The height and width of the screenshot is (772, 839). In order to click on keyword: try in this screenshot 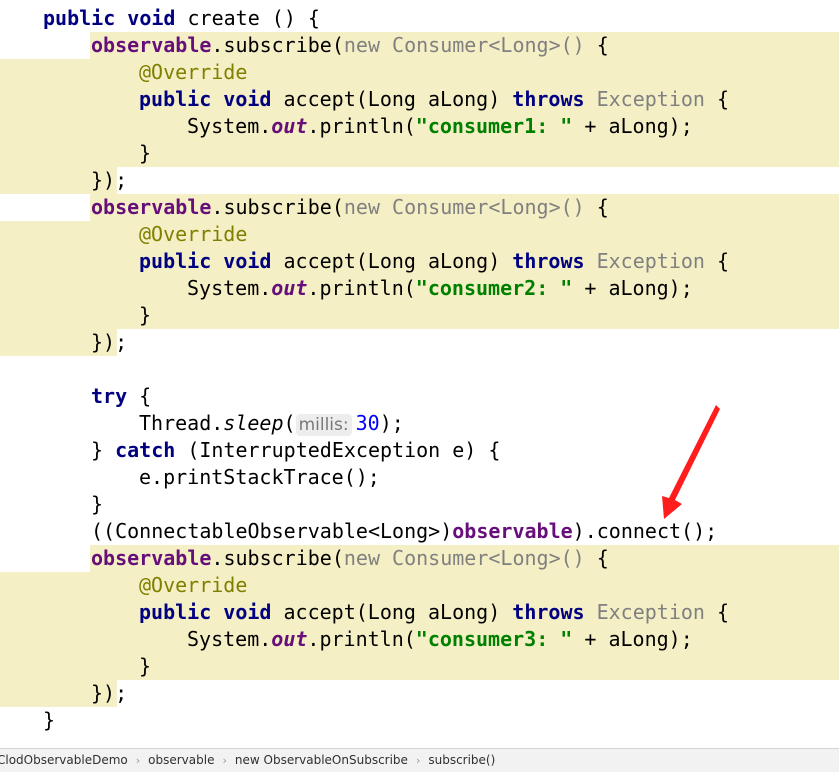, I will do `click(109, 396)`.